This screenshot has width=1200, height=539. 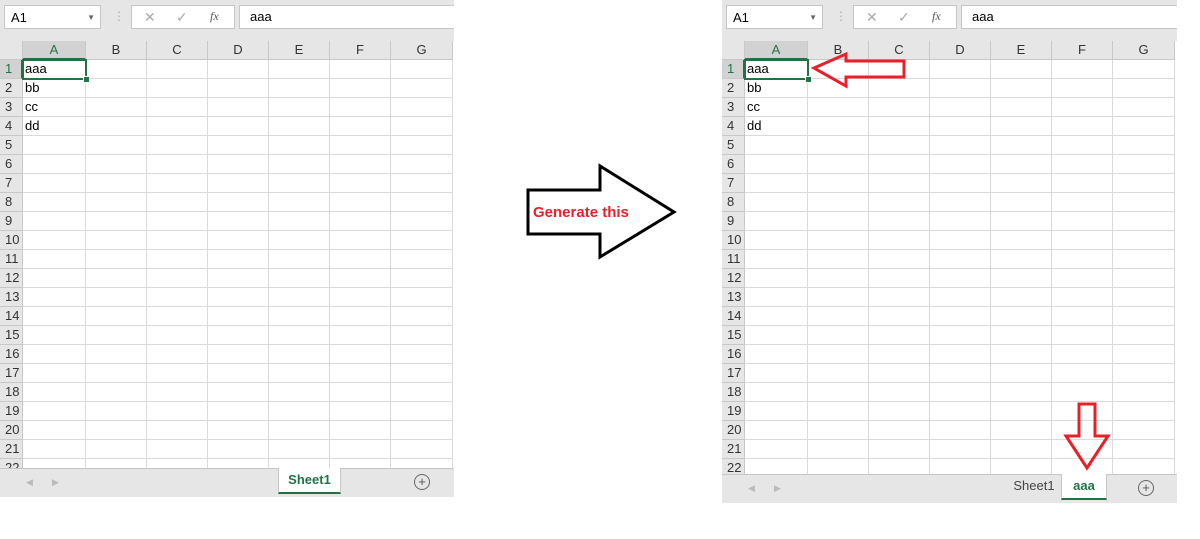 I want to click on cell-C21, so click(x=899, y=449).